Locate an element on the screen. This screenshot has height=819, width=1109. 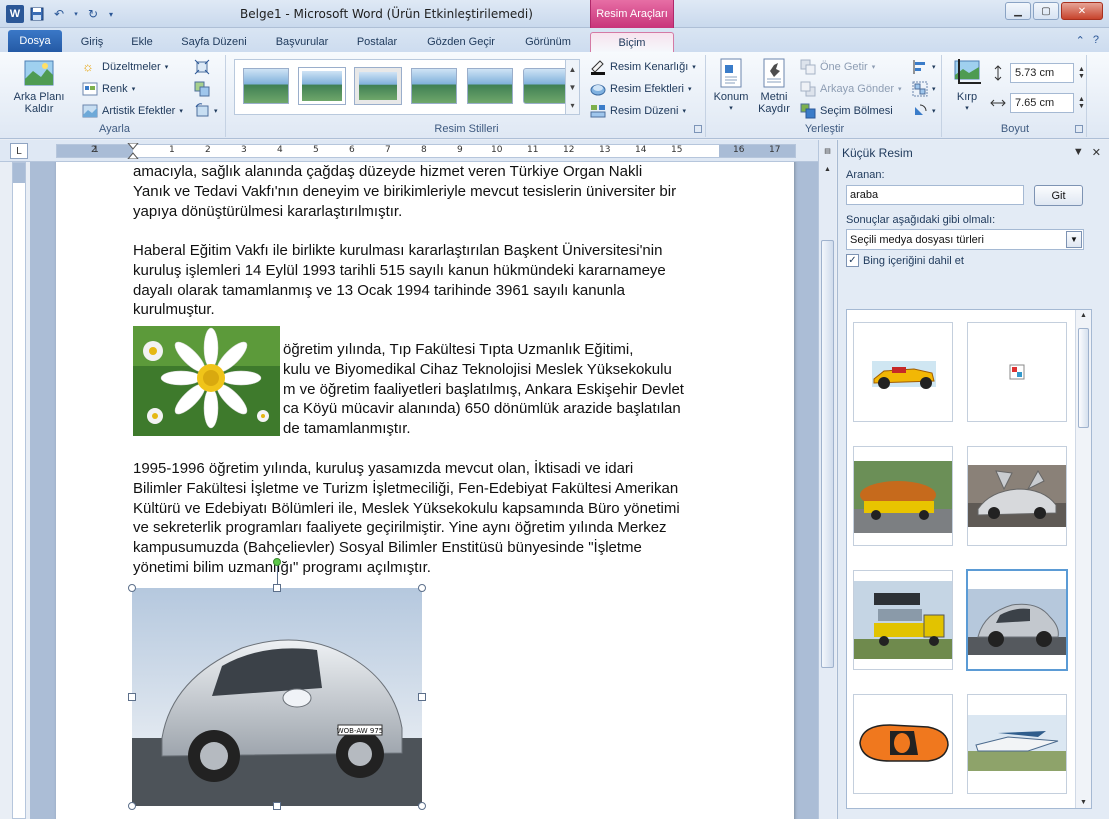
tab-home: Giriş is located at coordinates (92, 42).